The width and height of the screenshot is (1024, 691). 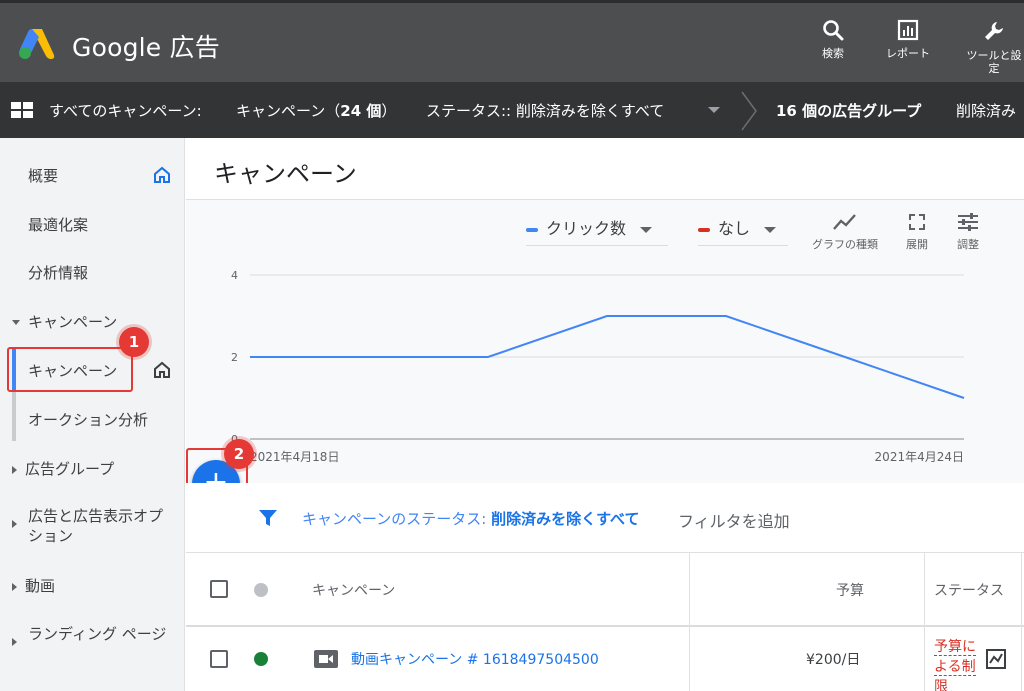 I want to click on sidebar-section-video-label: 動画, so click(x=40, y=586).